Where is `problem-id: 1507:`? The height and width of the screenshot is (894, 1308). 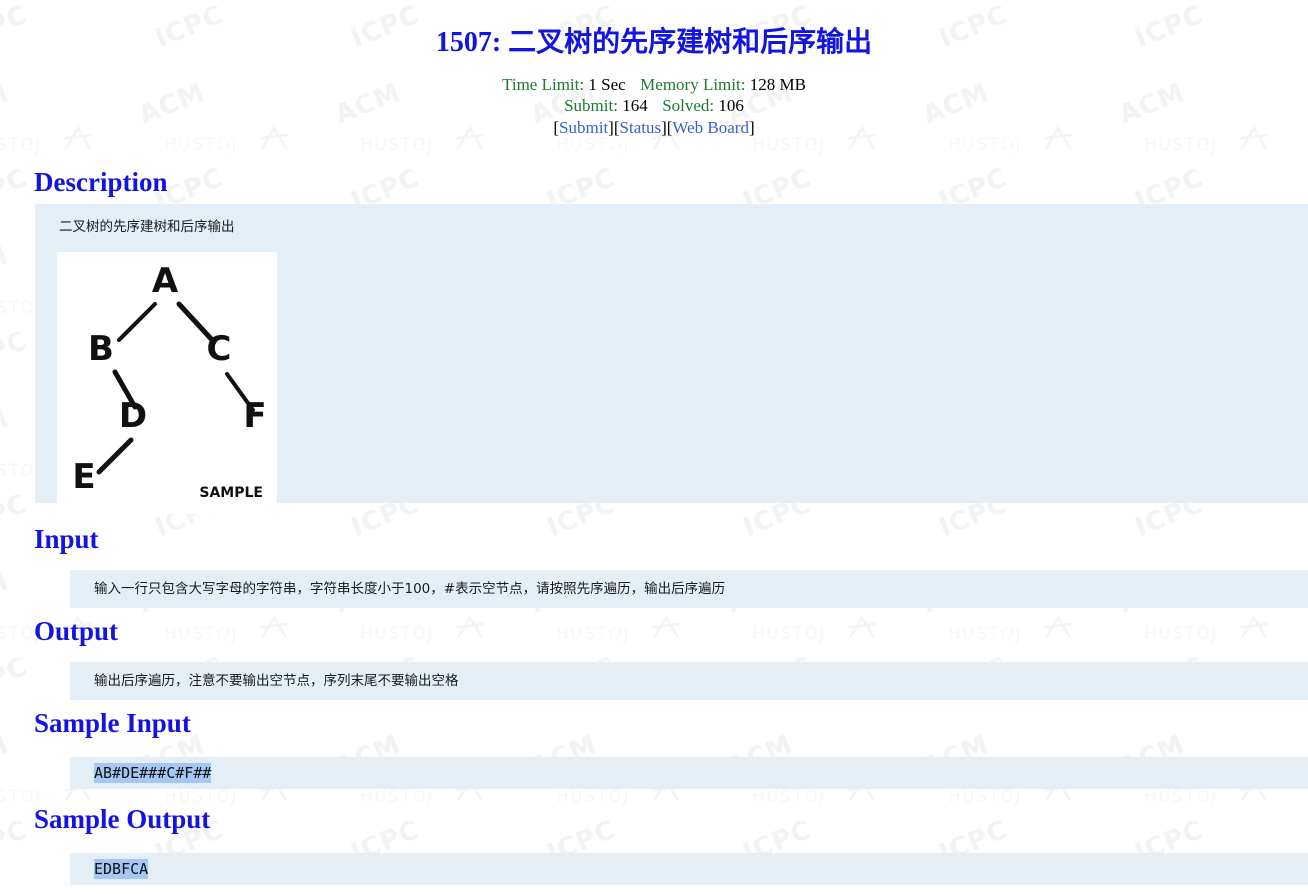 problem-id: 1507: is located at coordinates (468, 42).